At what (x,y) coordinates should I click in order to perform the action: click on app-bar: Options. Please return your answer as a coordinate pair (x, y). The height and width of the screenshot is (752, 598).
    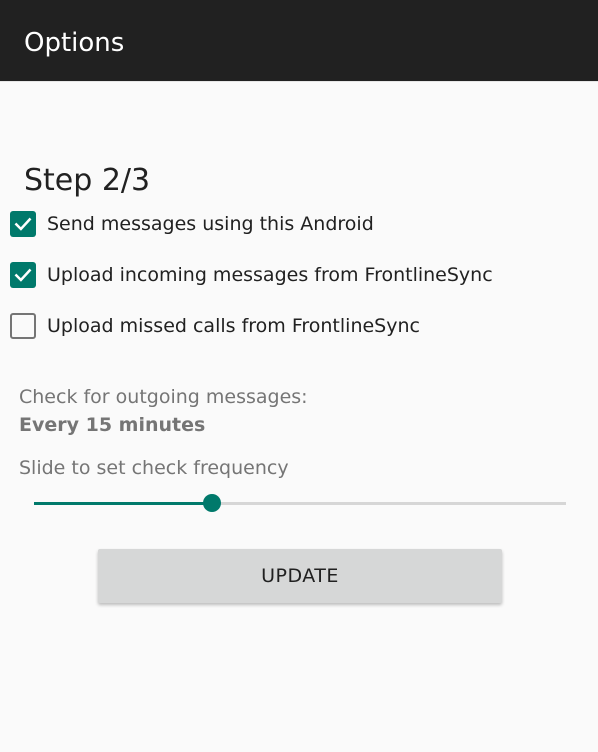
    Looking at the image, I should click on (299, 41).